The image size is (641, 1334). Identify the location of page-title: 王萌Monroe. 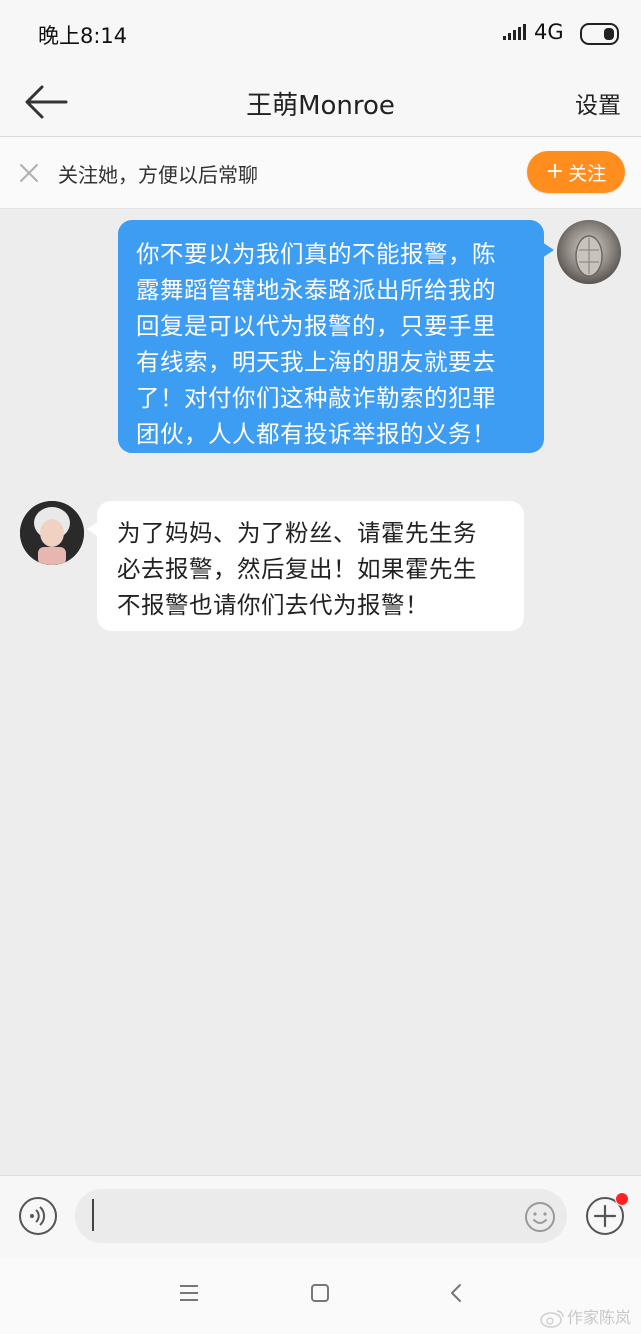
(320, 106).